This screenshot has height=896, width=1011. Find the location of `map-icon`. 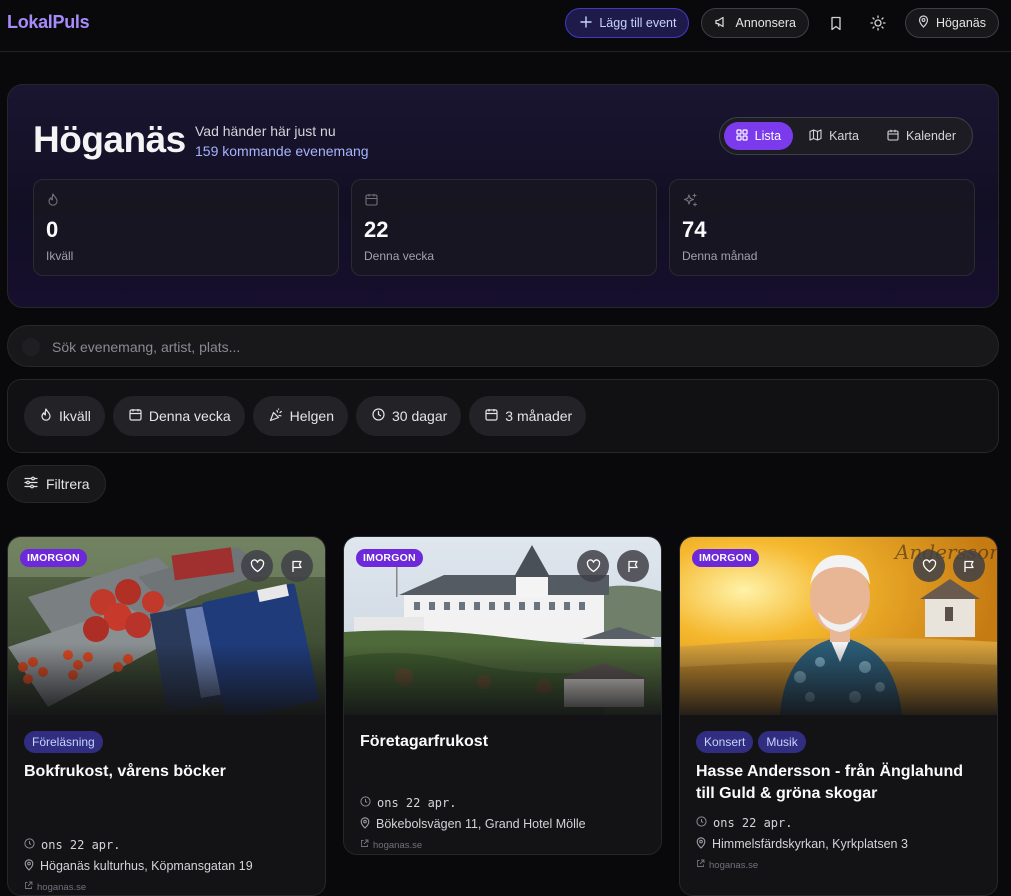

map-icon is located at coordinates (815, 136).